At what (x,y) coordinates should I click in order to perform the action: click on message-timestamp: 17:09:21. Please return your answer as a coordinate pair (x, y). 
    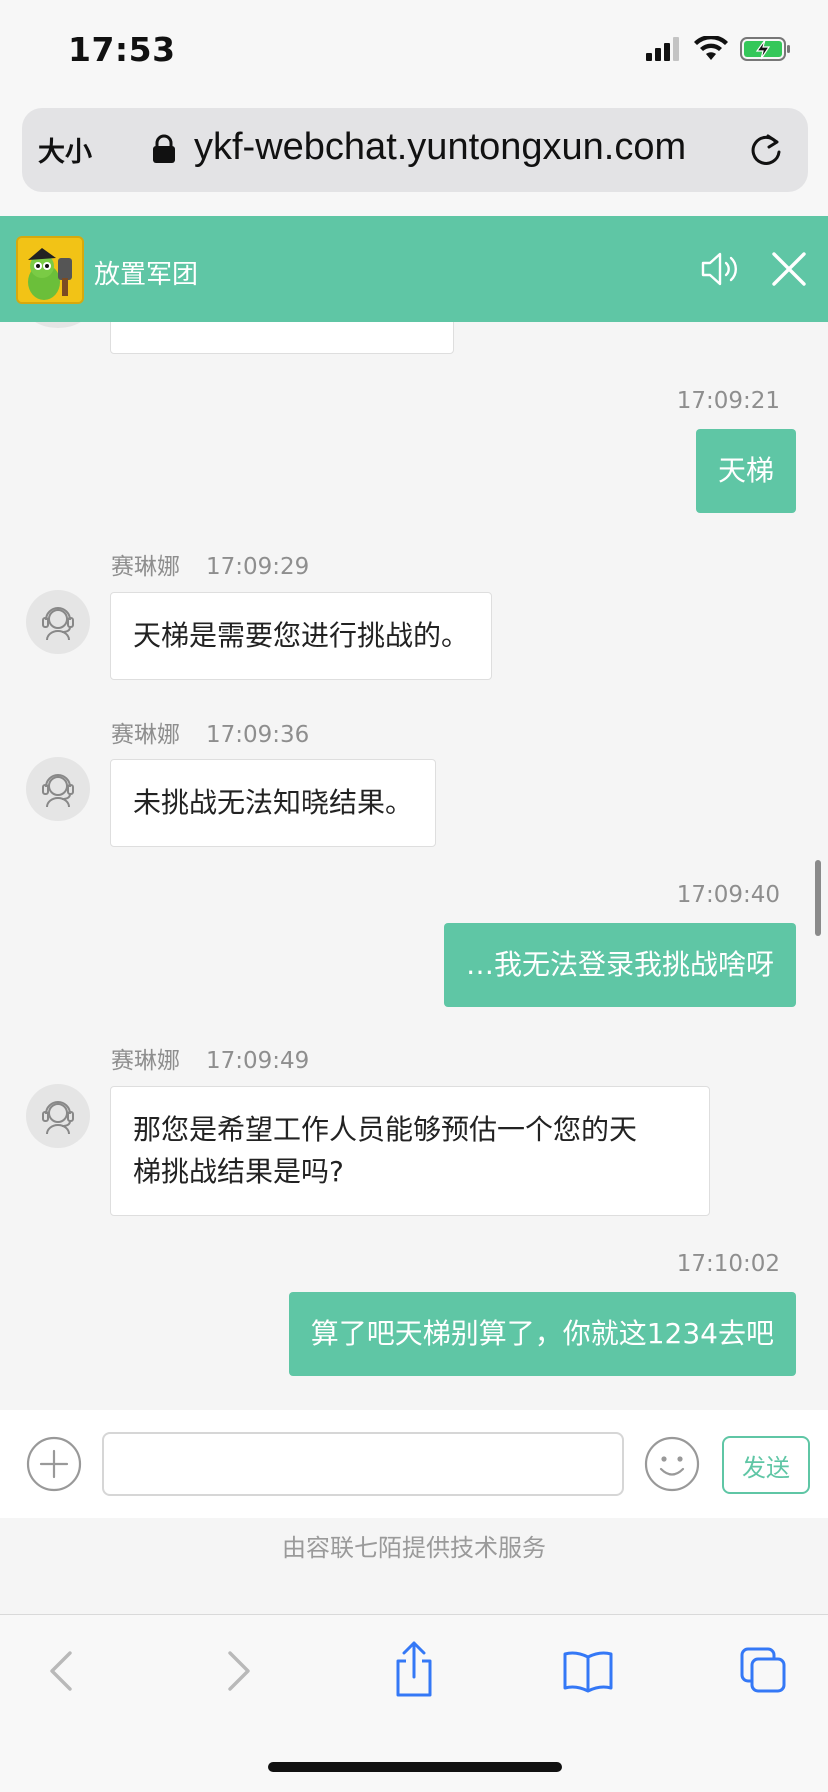
    Looking at the image, I should click on (728, 401).